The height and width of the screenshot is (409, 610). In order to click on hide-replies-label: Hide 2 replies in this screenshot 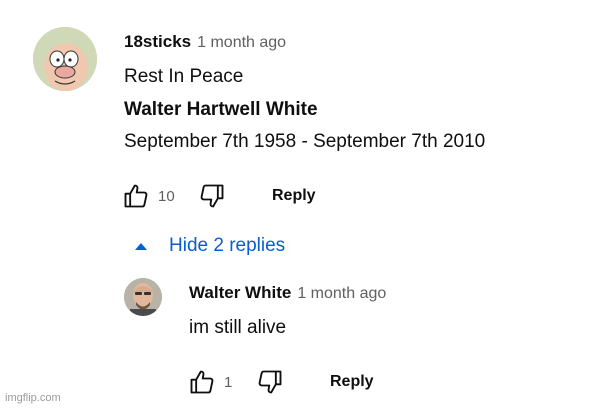, I will do `click(227, 245)`.